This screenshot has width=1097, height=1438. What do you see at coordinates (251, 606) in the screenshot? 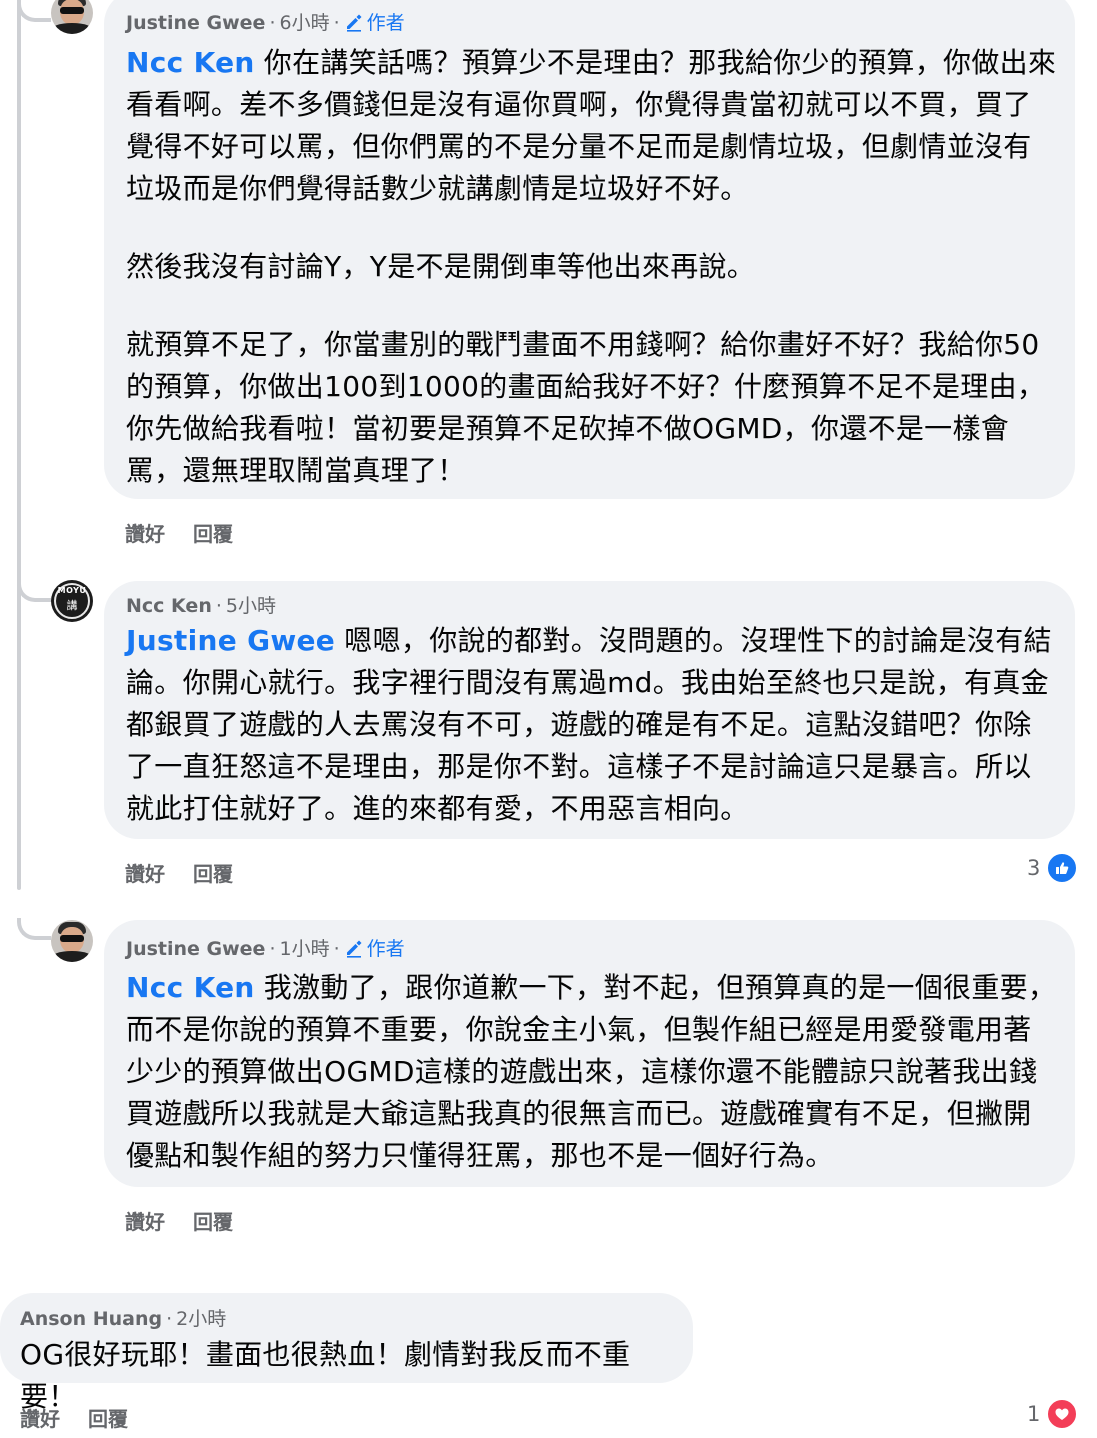
I see `timestamp: 5小時` at bounding box center [251, 606].